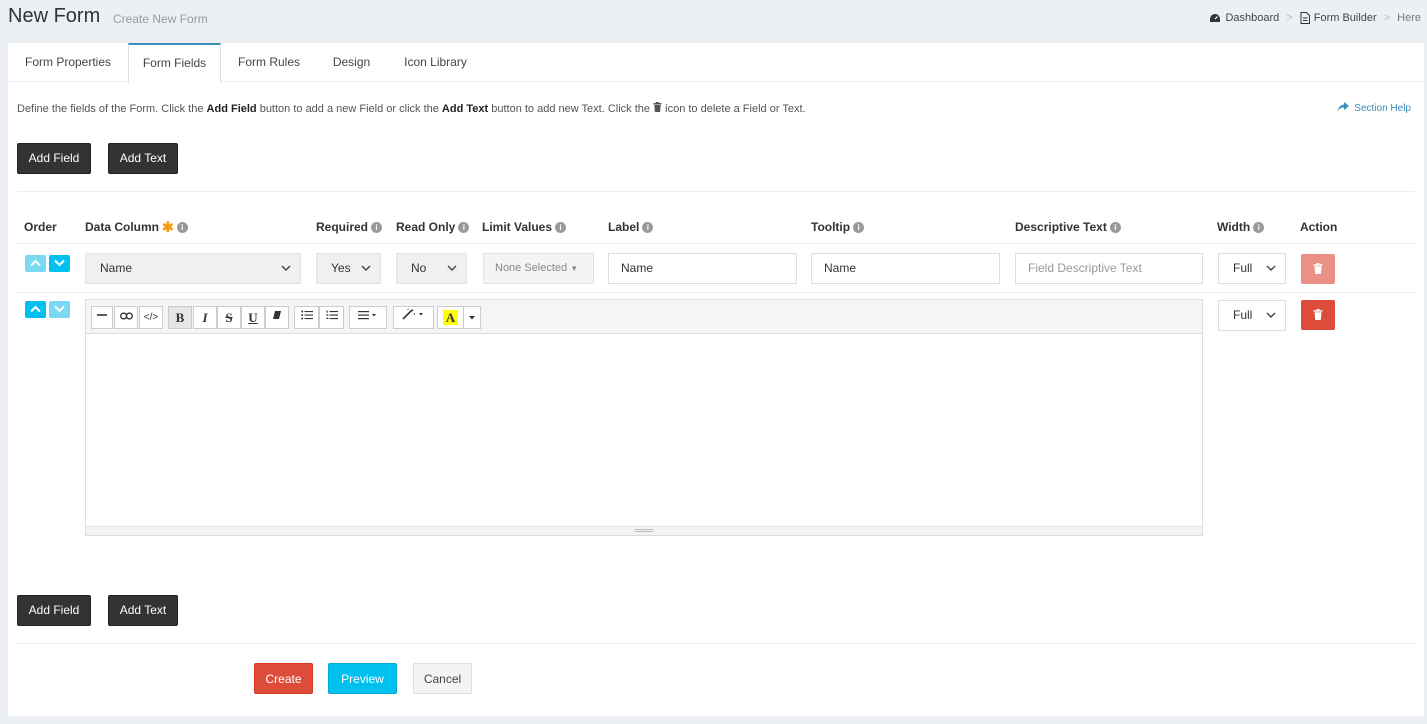  Describe the element at coordinates (351, 62) in the screenshot. I see `tab-design: Design` at that location.